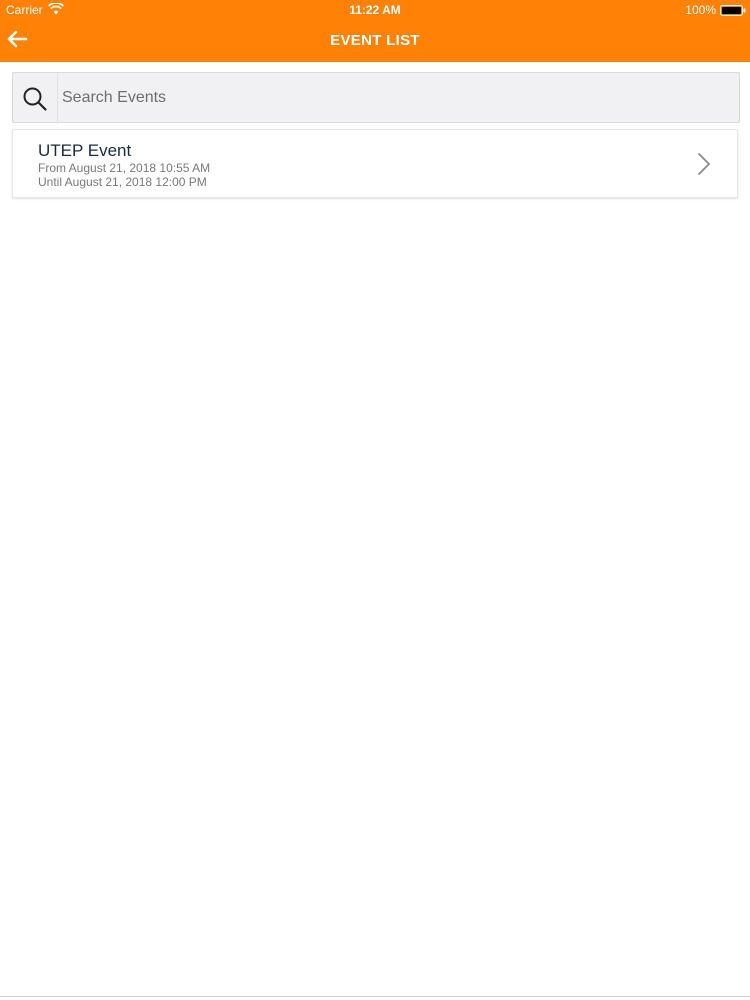  What do you see at coordinates (122, 182) in the screenshot?
I see `event-end-time: Until August 21, 2018 12:00 PM` at bounding box center [122, 182].